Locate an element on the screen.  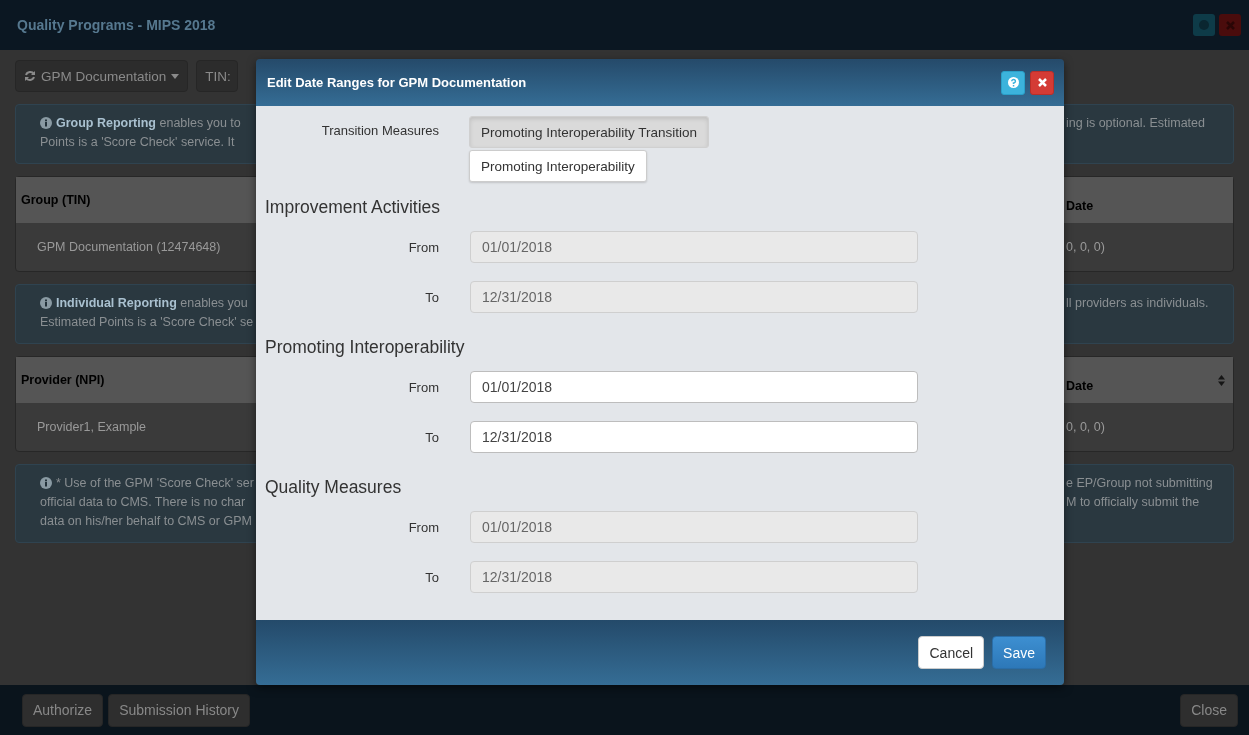
caret-icon is located at coordinates (175, 76).